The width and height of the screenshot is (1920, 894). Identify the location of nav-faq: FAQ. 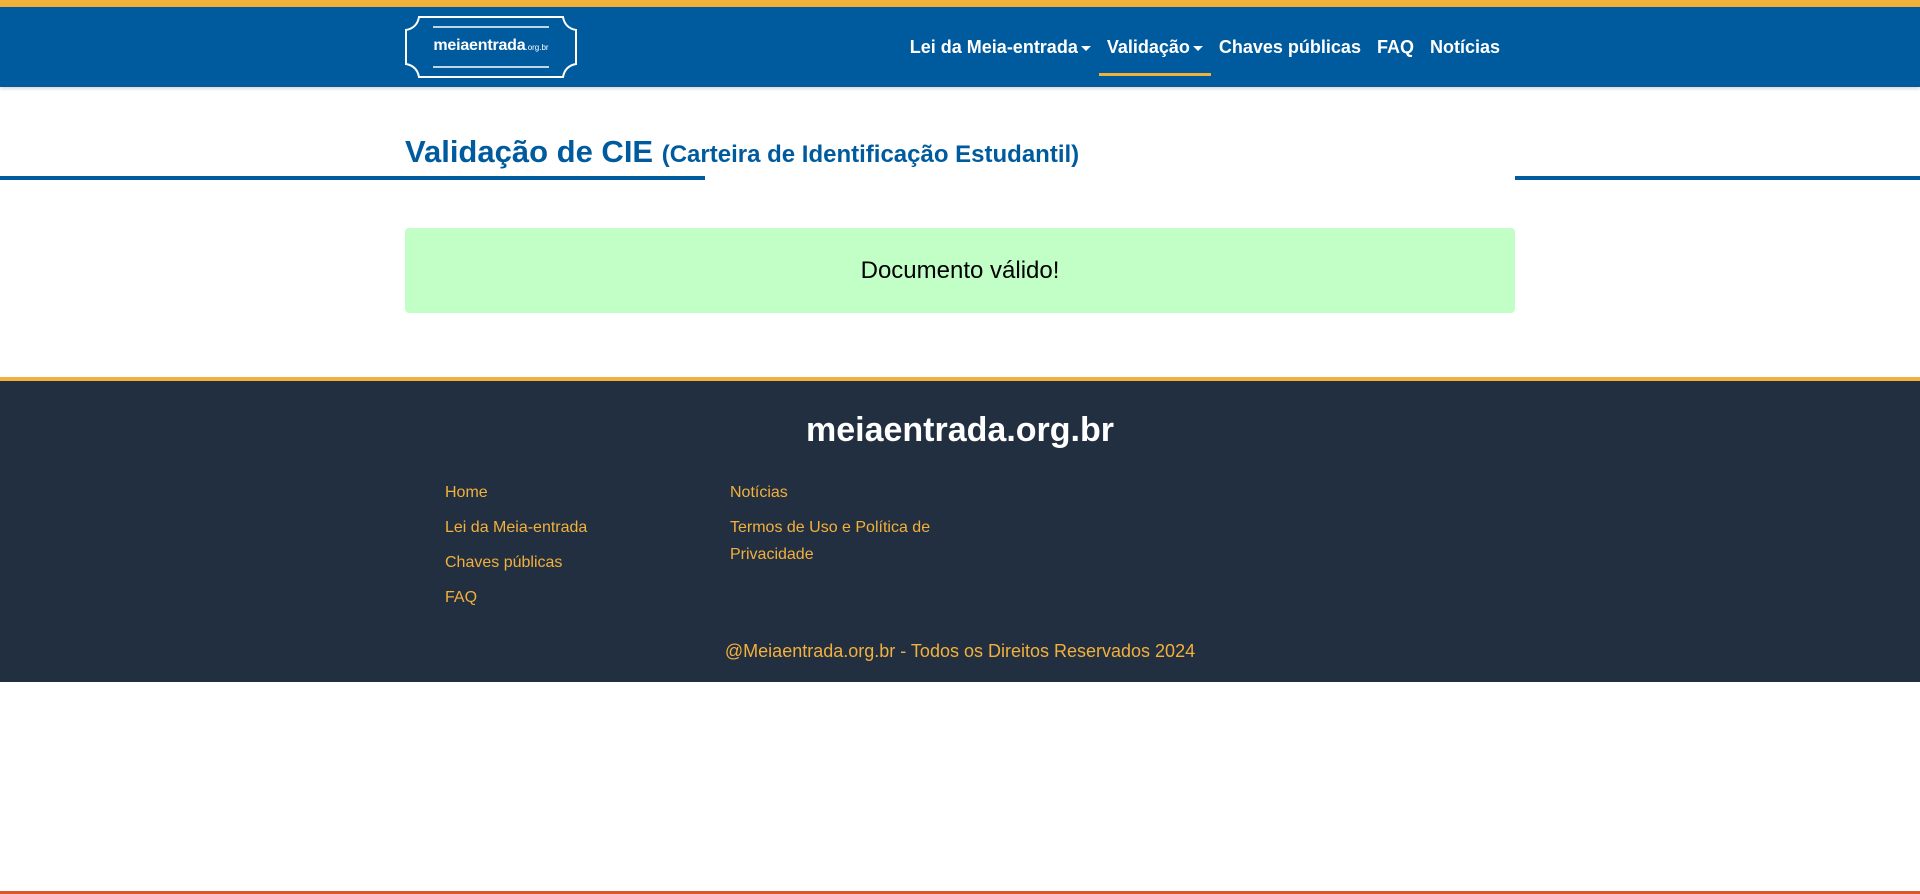
(1395, 47).